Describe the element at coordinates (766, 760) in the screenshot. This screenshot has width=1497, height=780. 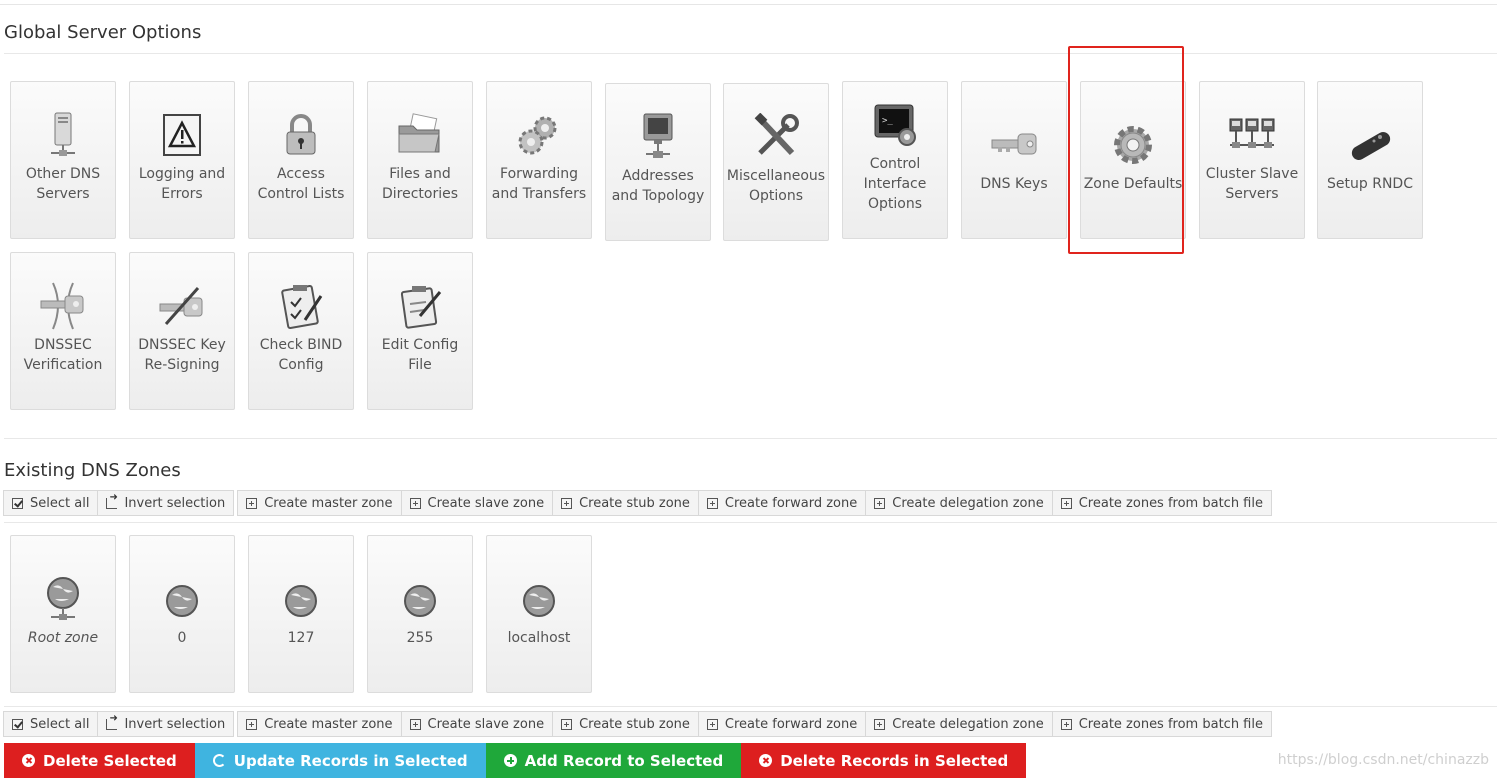
I see `times-circle-icon` at that location.